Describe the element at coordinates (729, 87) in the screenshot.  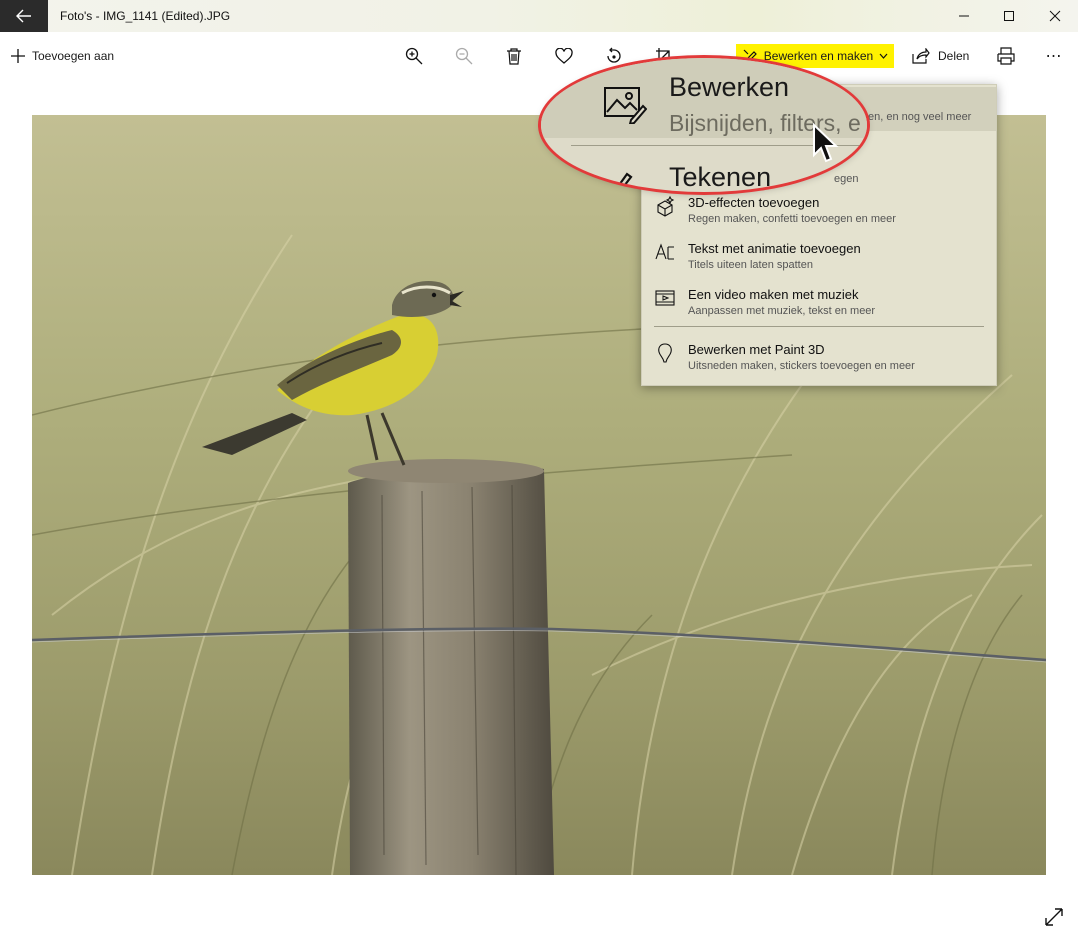
I see `magnified-edit-title: Bewerken` at that location.